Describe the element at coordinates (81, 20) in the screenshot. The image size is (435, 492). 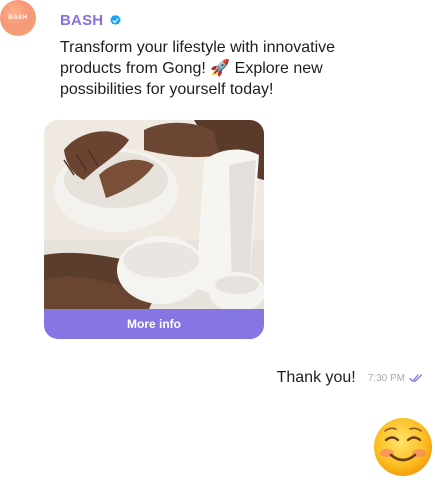
I see `sender-name: BASH` at that location.